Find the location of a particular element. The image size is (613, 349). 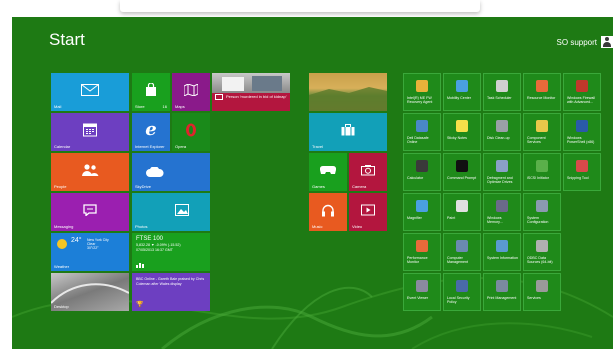

trophy-icon: 🏆 is located at coordinates (140, 305).